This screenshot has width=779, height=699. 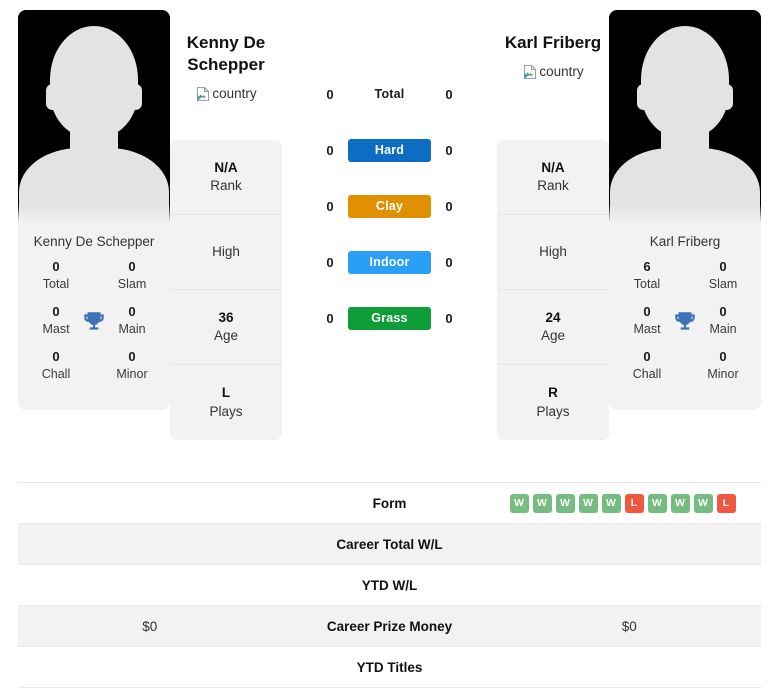 I want to click on stat-slam-right: 0 Slam, so click(x=723, y=275).